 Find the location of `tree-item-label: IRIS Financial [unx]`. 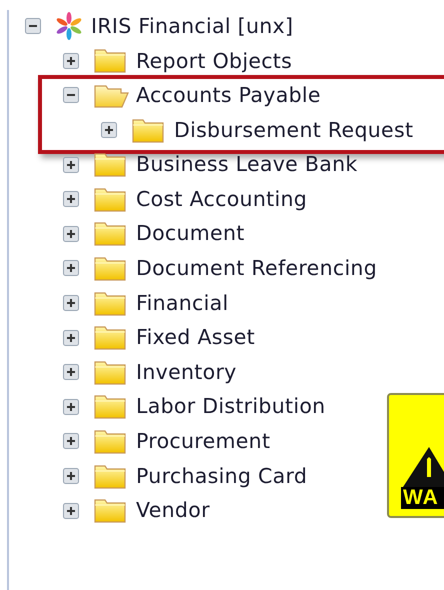

tree-item-label: IRIS Financial [unx] is located at coordinates (192, 26).